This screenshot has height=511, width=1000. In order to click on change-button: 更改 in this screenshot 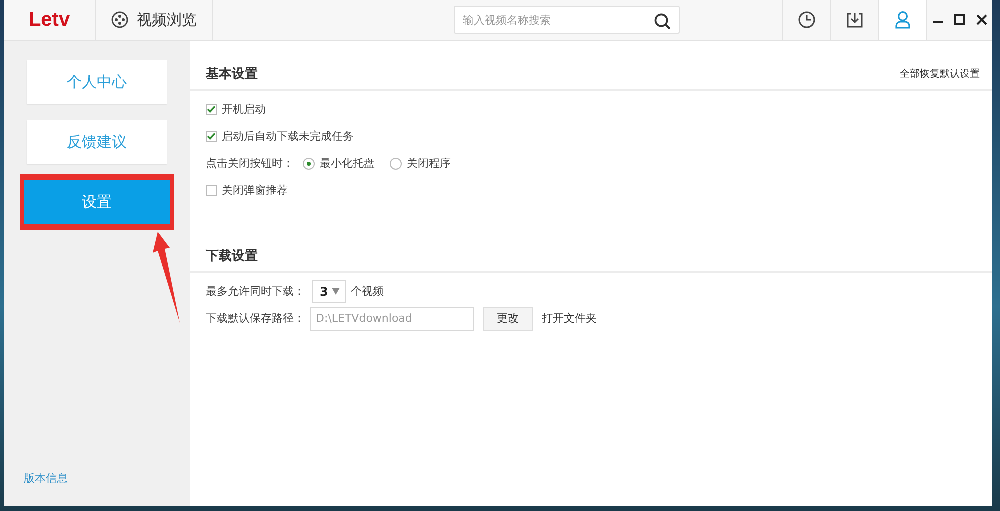, I will do `click(508, 318)`.